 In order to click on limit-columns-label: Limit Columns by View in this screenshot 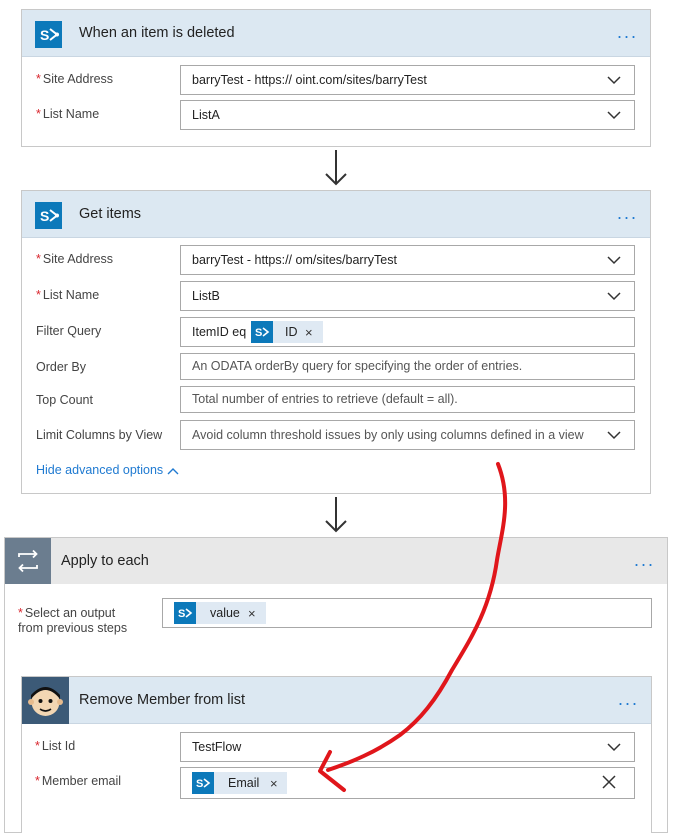, I will do `click(99, 435)`.